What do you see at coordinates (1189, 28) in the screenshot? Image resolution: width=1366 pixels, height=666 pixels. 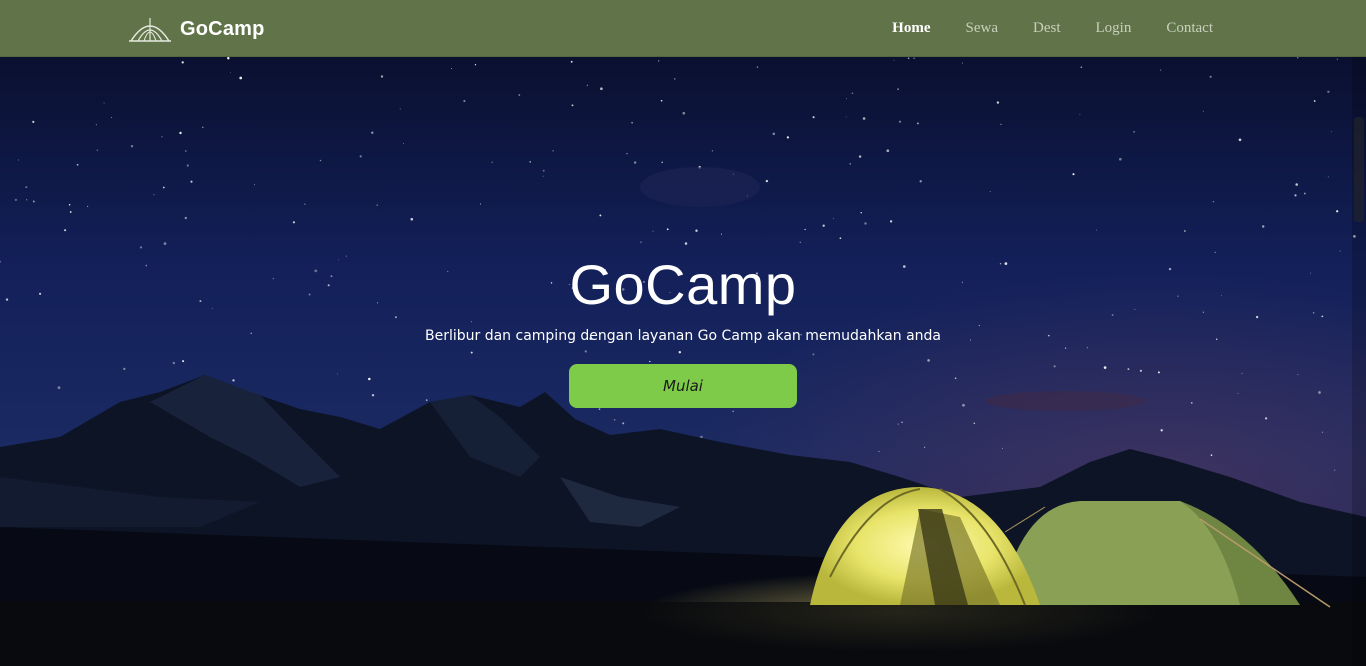 I see `nav-link-contact: Contact` at bounding box center [1189, 28].